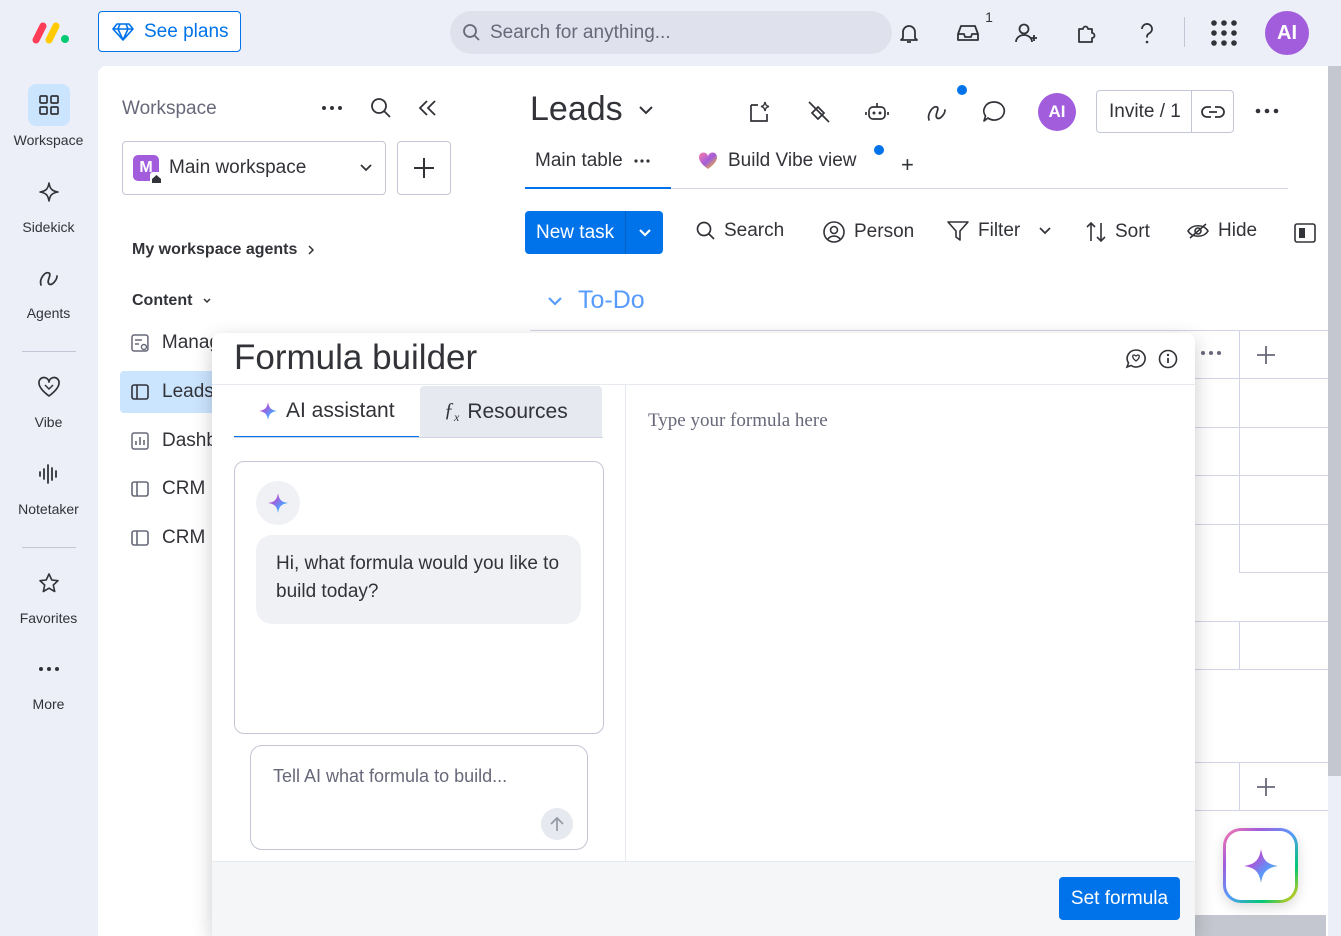 This screenshot has width=1341, height=936. What do you see at coordinates (642, 161) in the screenshot?
I see `tab-more-icon` at bounding box center [642, 161].